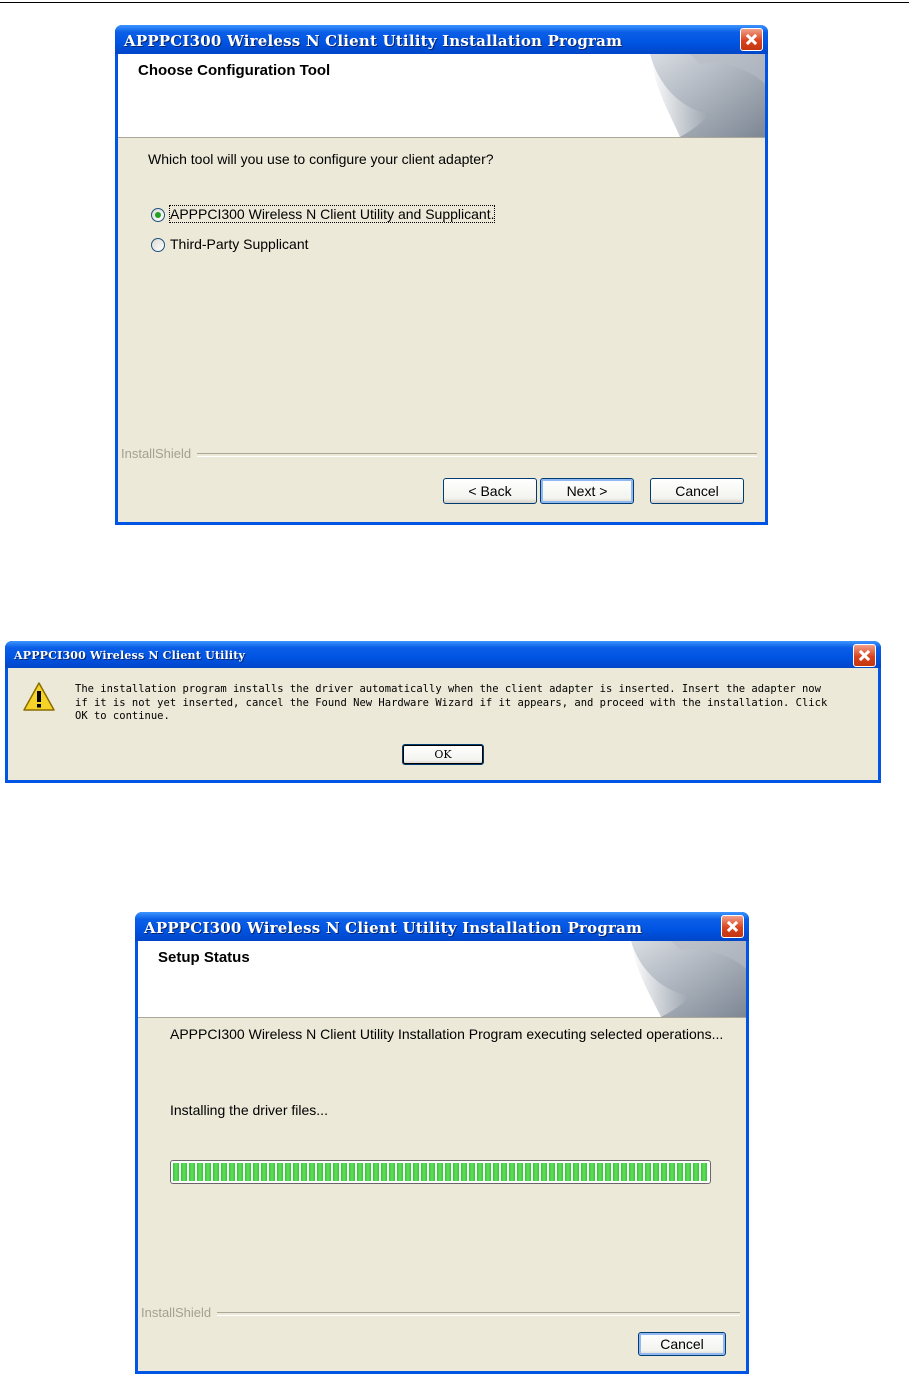  I want to click on radio-utility-and-supplicant, so click(158, 215).